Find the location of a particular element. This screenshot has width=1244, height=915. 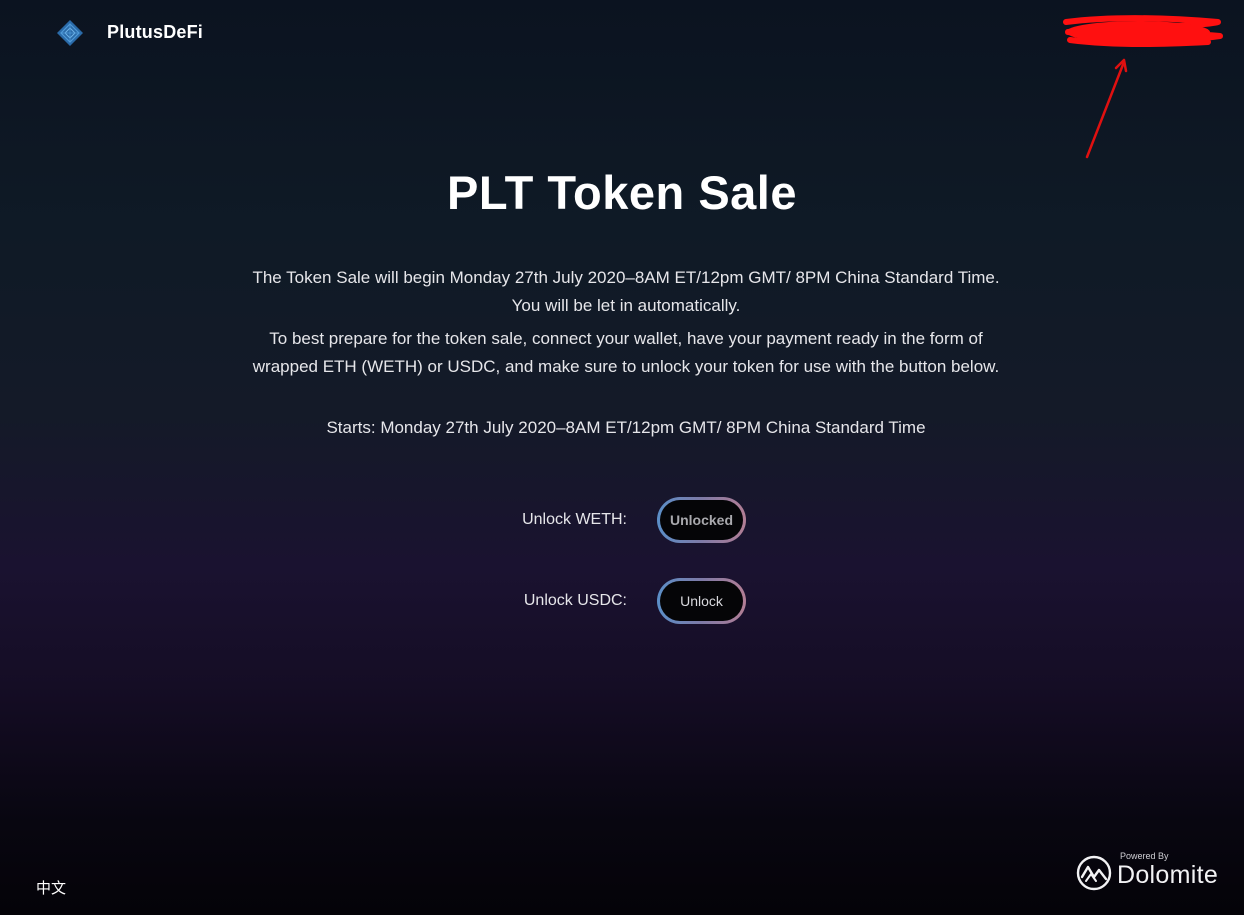

brand-logo-icon is located at coordinates (70, 33).